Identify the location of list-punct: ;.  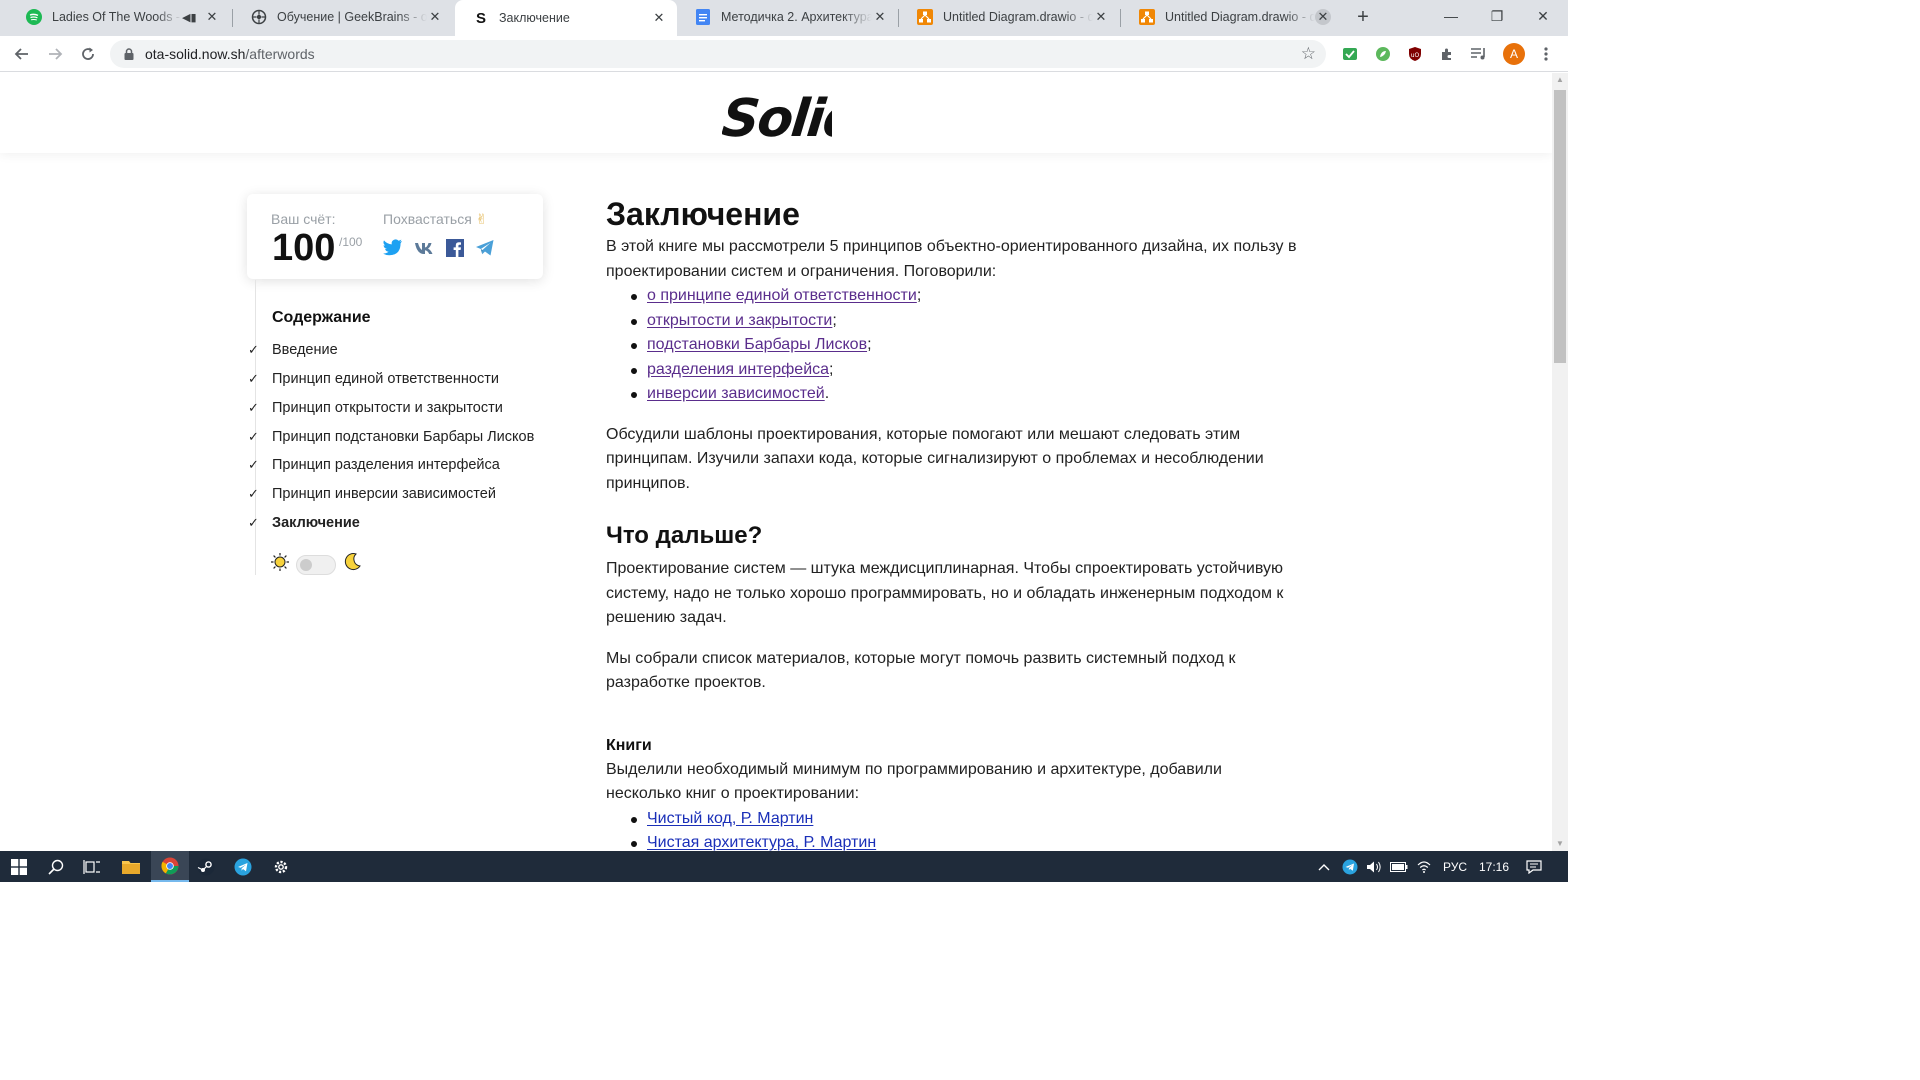
(869, 344).